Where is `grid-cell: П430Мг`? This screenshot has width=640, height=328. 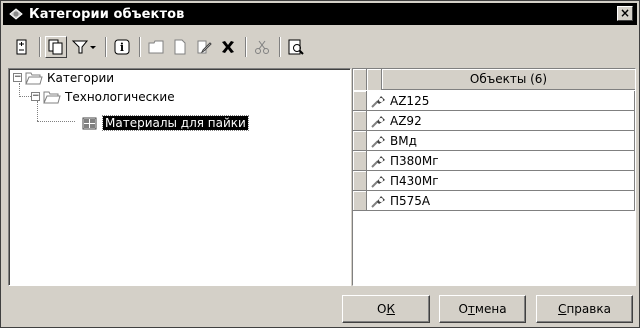 grid-cell: П430Мг is located at coordinates (501, 181).